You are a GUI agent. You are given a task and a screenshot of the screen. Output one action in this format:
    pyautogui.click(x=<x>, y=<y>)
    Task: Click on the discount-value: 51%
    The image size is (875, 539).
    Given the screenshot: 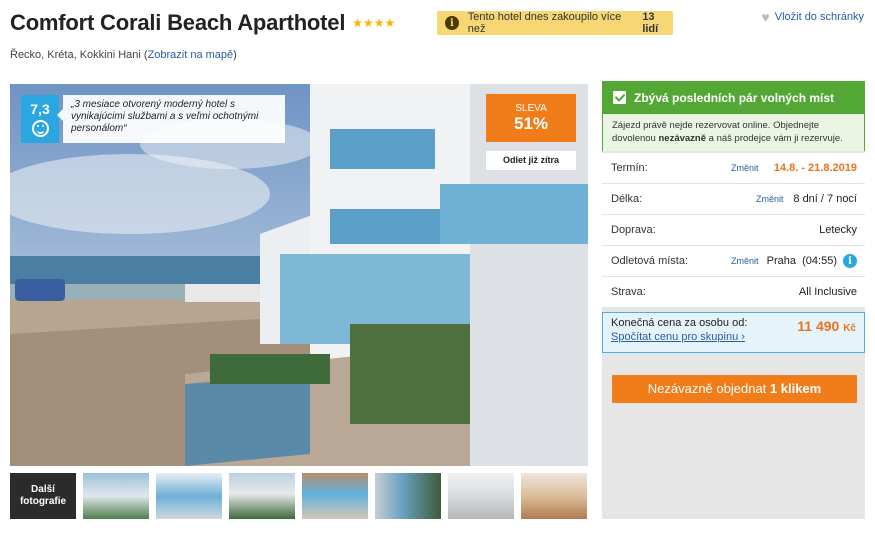 What is the action you would take?
    pyautogui.click(x=531, y=123)
    